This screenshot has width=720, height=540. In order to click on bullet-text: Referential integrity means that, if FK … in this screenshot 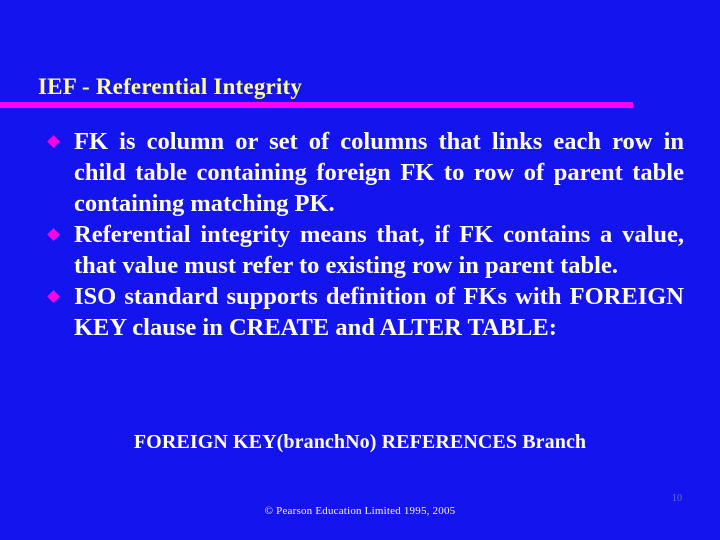, I will do `click(379, 250)`.